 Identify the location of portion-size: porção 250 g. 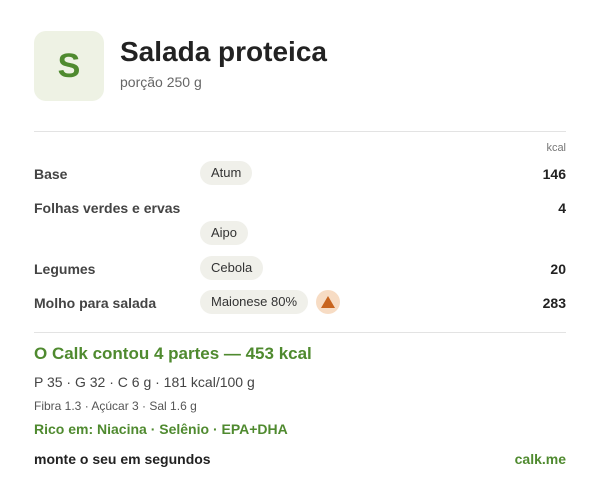
(161, 82).